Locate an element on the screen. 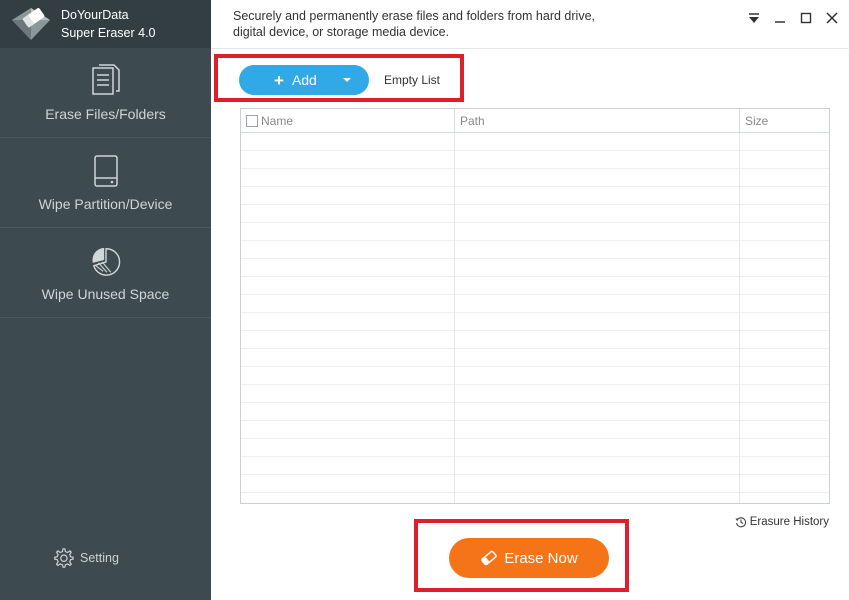 This screenshot has width=850, height=600. minimize-icon is located at coordinates (780, 18).